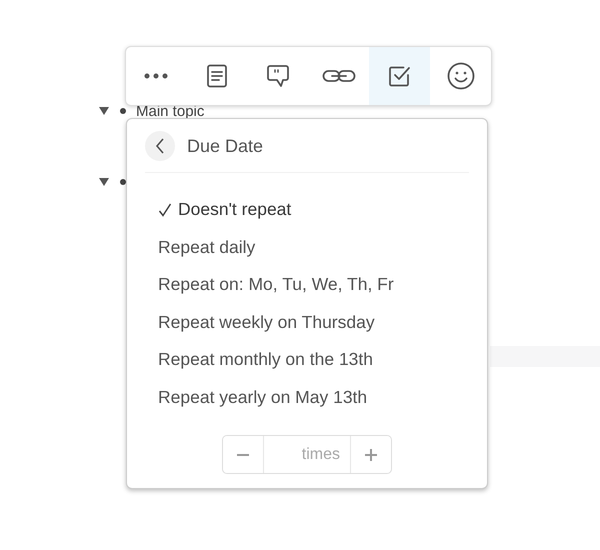 This screenshot has width=600, height=550. I want to click on checkbox-button, so click(399, 76).